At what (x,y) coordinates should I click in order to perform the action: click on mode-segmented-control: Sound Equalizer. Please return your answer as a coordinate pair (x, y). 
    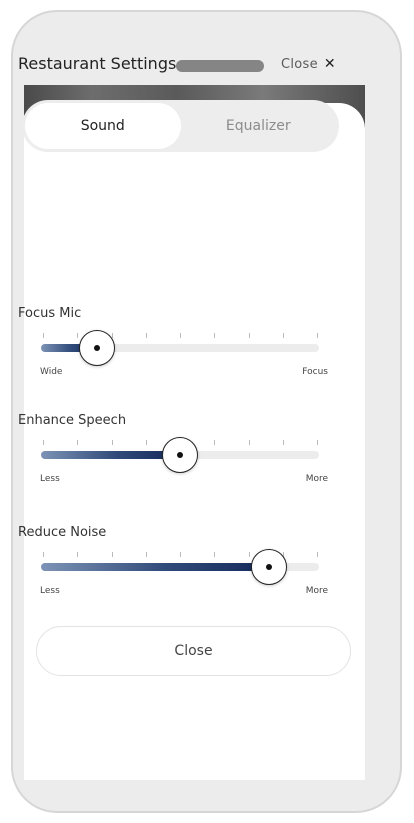
    Looking at the image, I should click on (180, 126).